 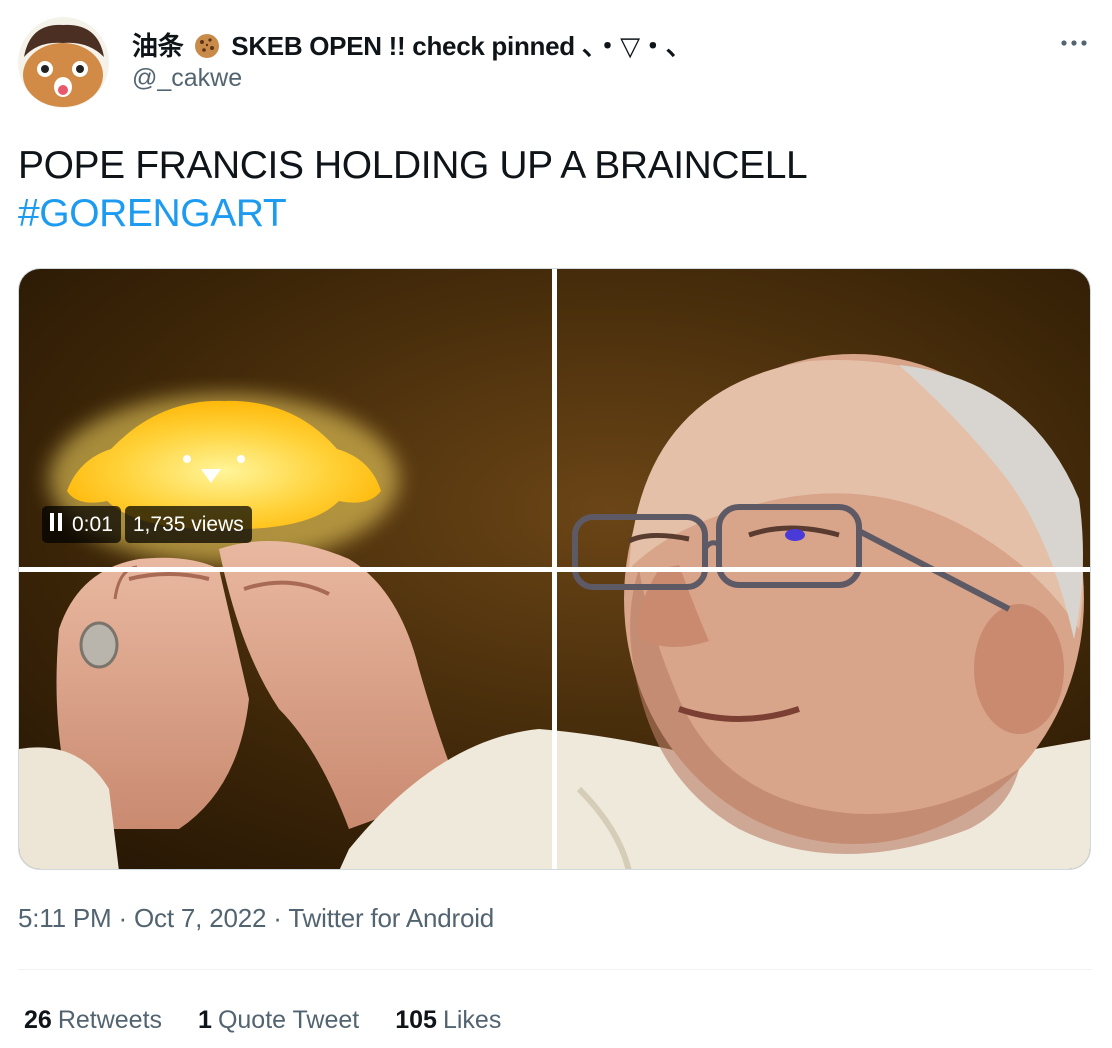 What do you see at coordinates (555, 969) in the screenshot?
I see `divider` at bounding box center [555, 969].